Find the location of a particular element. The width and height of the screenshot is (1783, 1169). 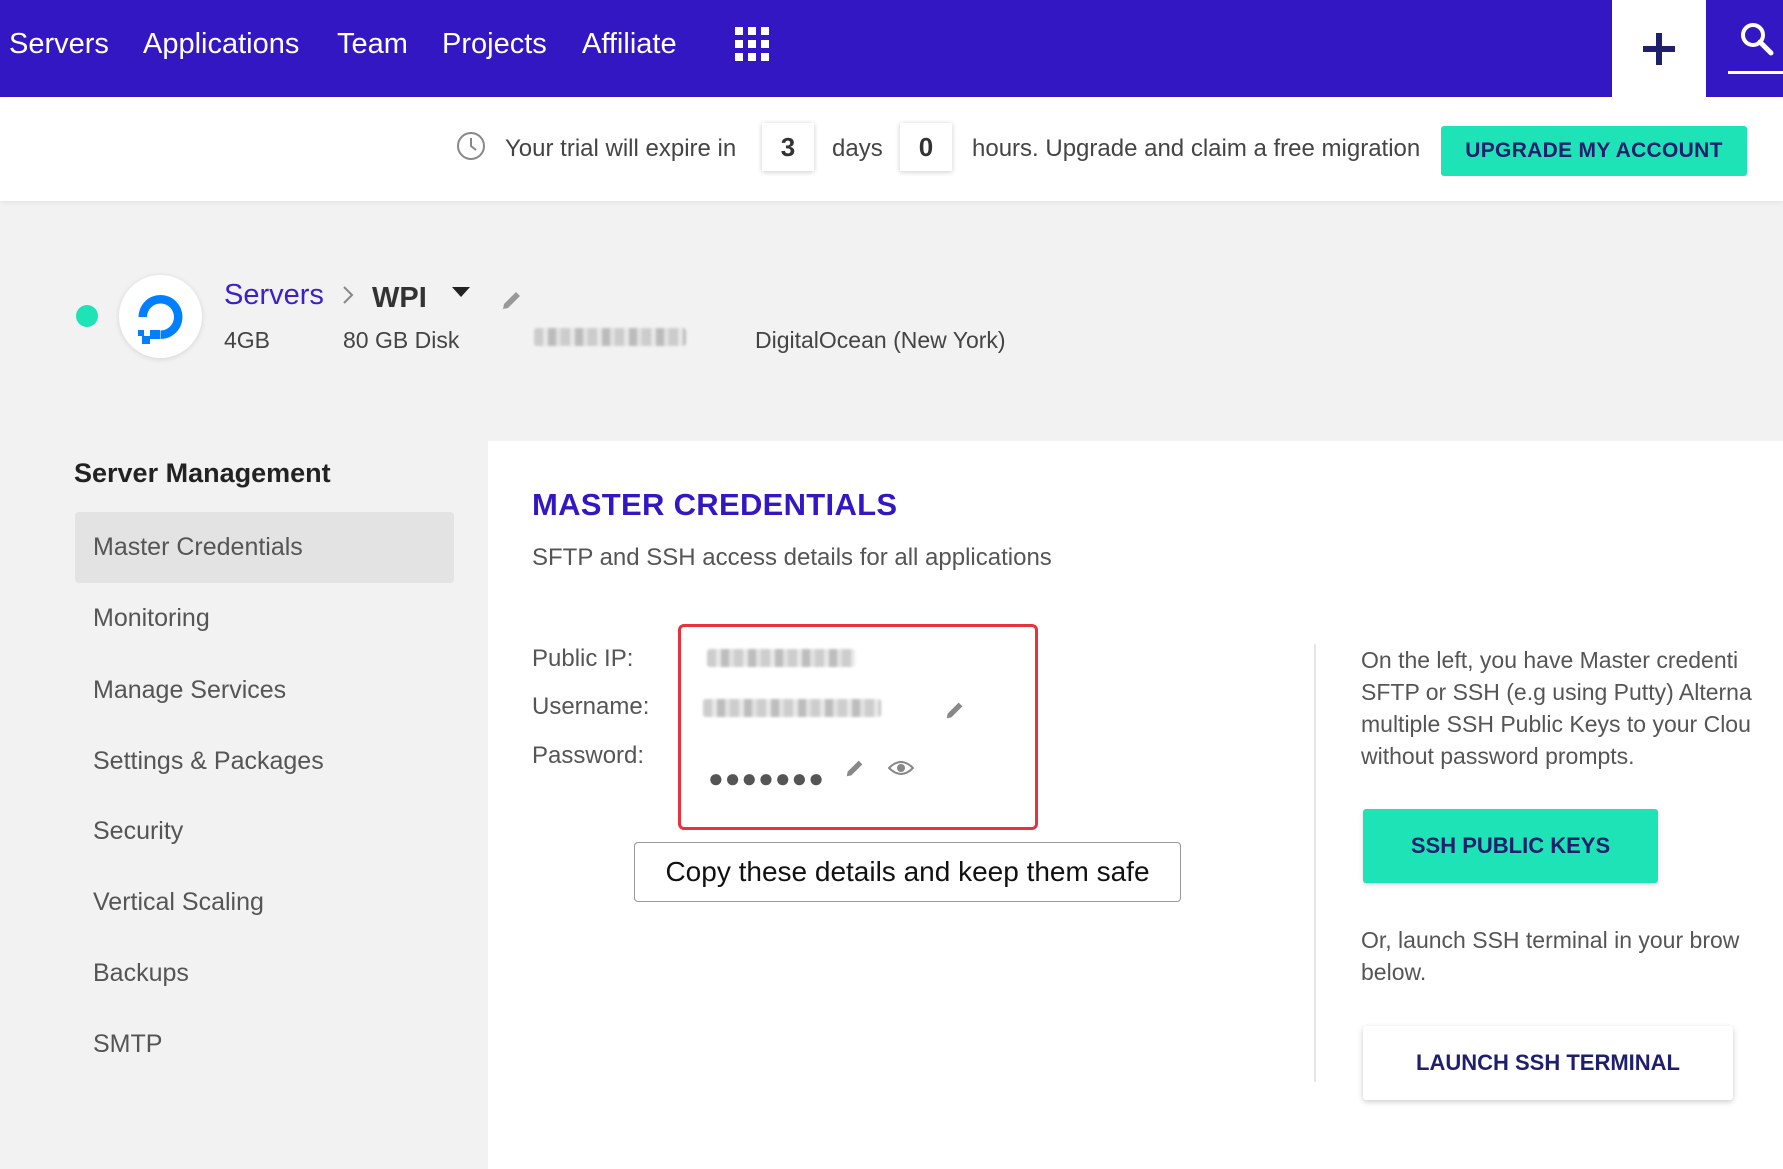

nav-projects: Projects is located at coordinates (494, 44).